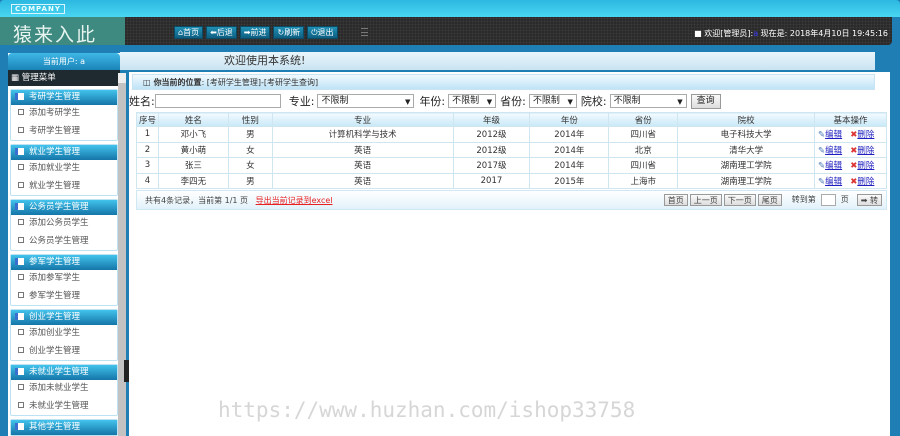 This screenshot has width=900, height=436. I want to click on current-user: 当前用户: a, so click(64, 61).